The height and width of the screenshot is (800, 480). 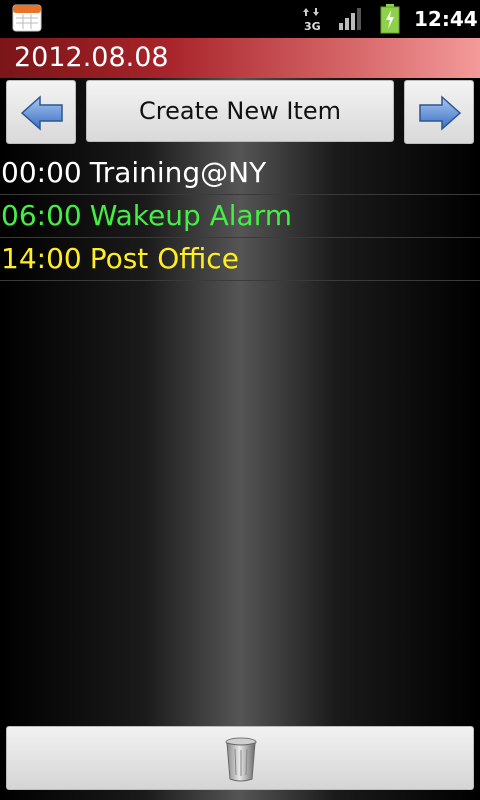 What do you see at coordinates (240, 259) in the screenshot?
I see `list-item: 14:00 Post Office` at bounding box center [240, 259].